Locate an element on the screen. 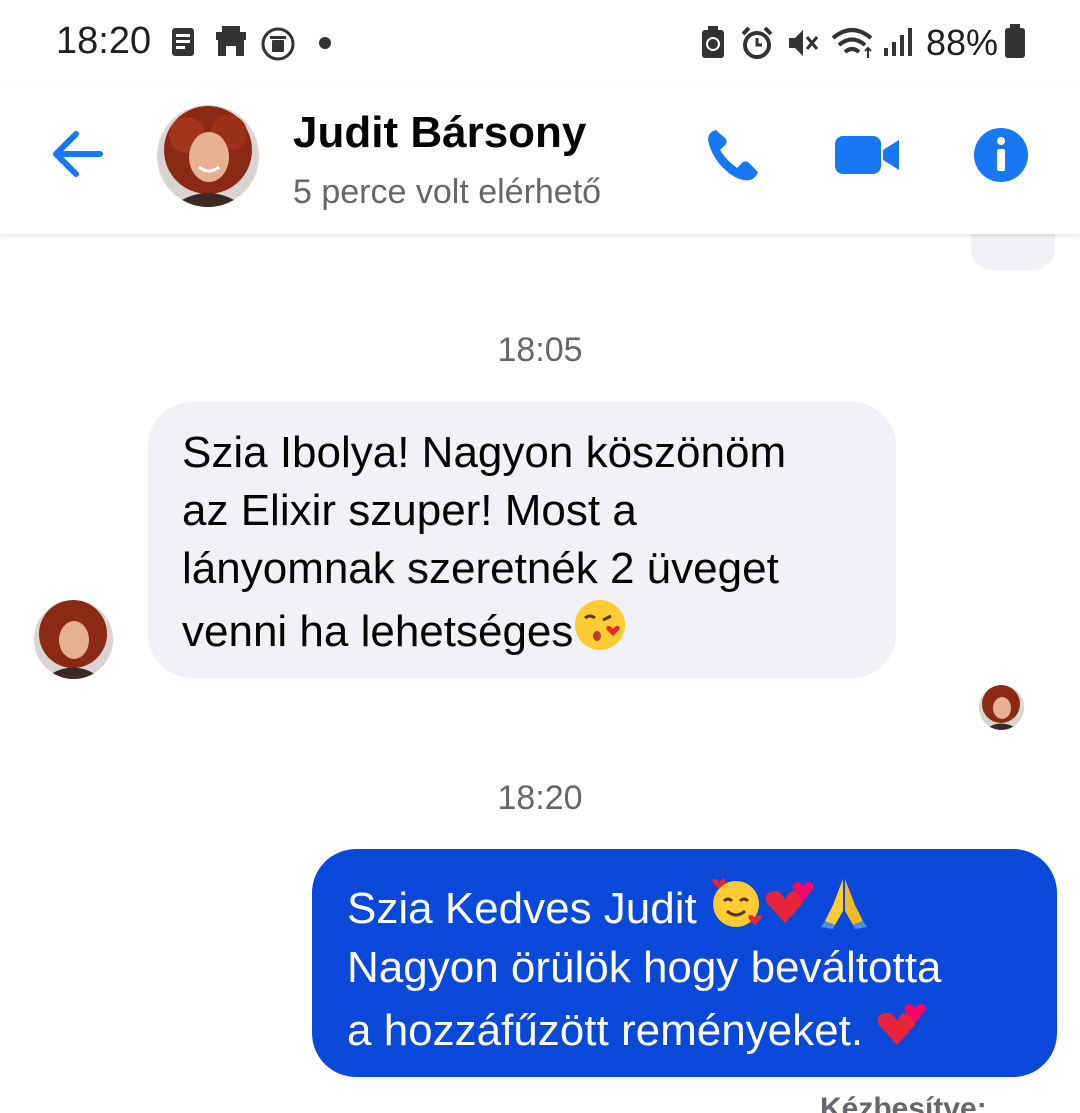 This screenshot has width=1080, height=1113. signal-icon is located at coordinates (898, 42).